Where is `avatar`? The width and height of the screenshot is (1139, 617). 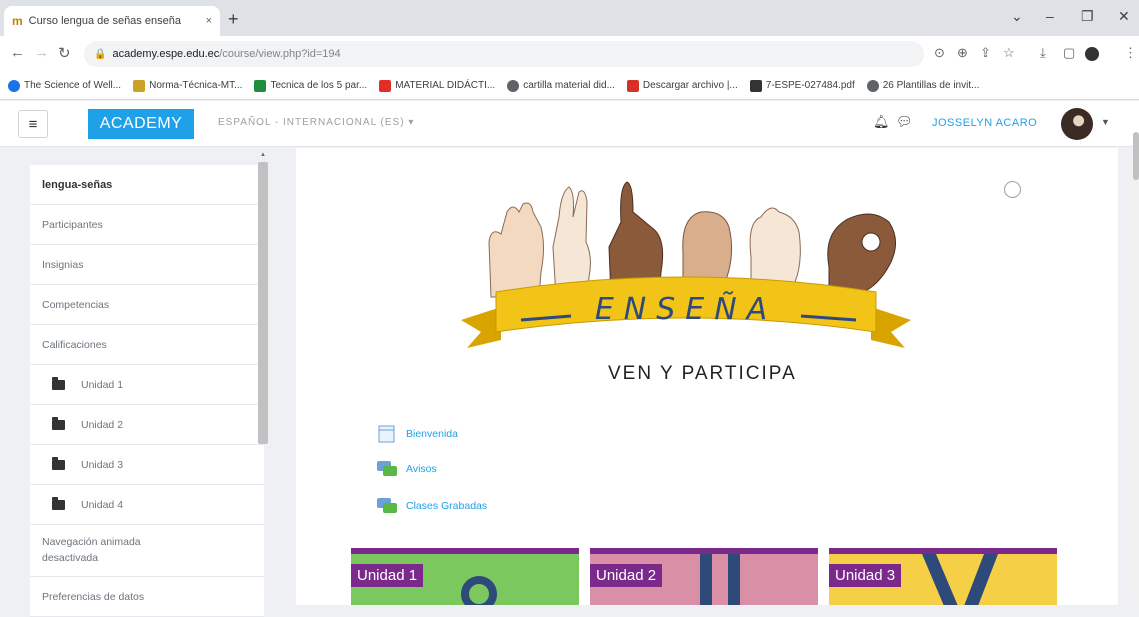 avatar is located at coordinates (1077, 124).